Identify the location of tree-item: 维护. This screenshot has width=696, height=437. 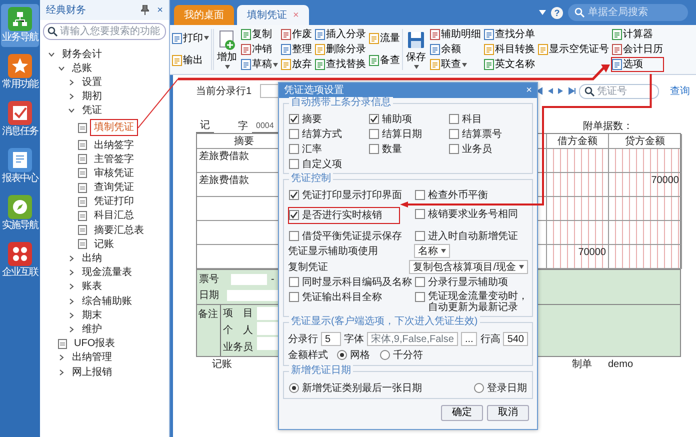
(92, 329).